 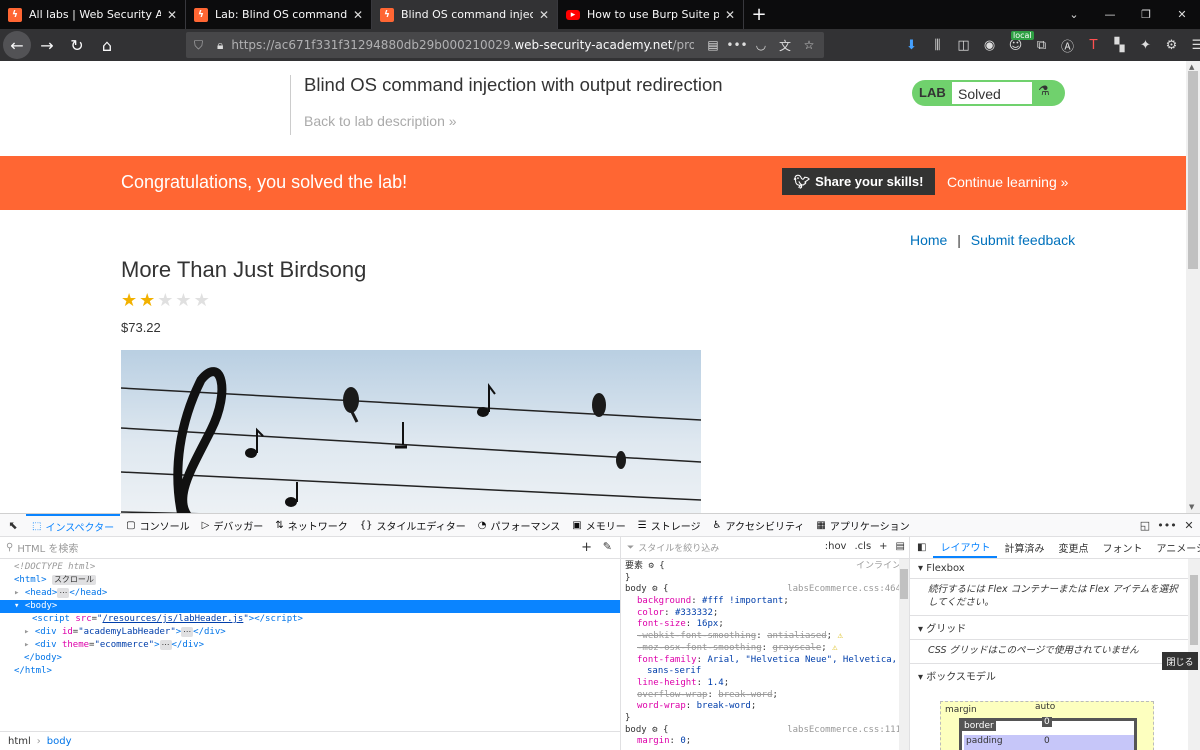 I want to click on property-value: antialiased, so click(x=797, y=636).